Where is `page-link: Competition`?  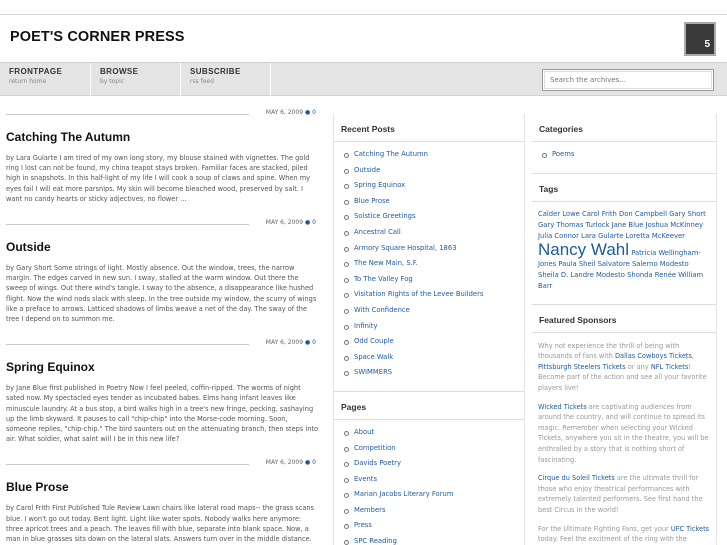
page-link: Competition is located at coordinates (434, 449).